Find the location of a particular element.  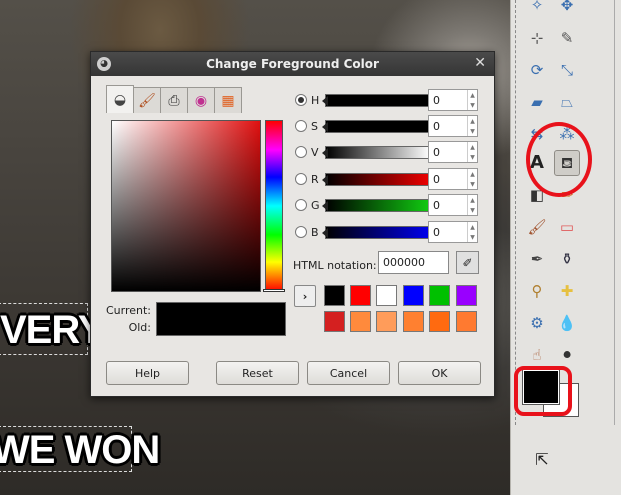

cancel-button: Cancel is located at coordinates (348, 373).